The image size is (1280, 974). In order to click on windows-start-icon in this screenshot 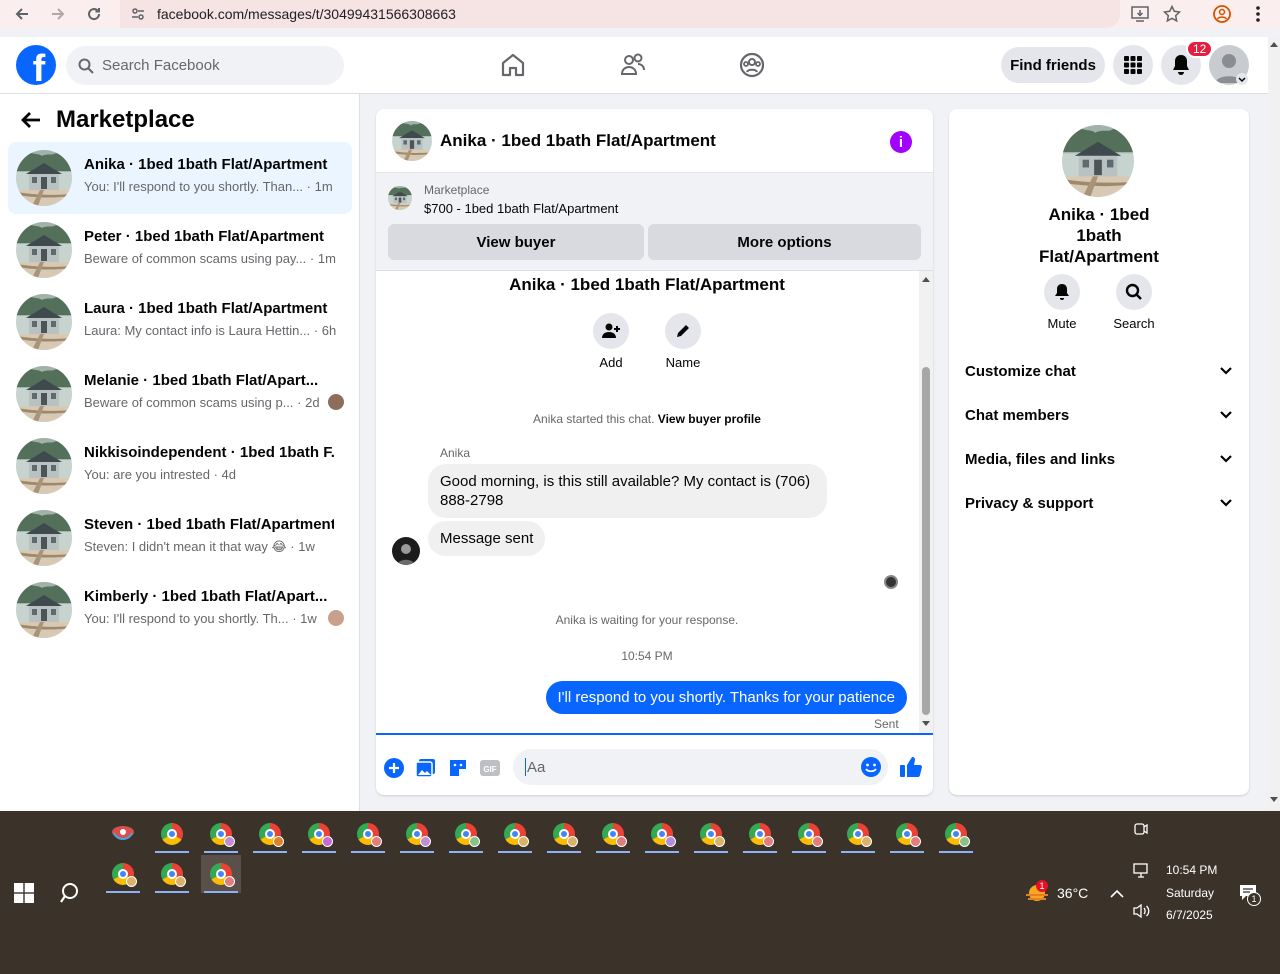, I will do `click(24, 895)`.